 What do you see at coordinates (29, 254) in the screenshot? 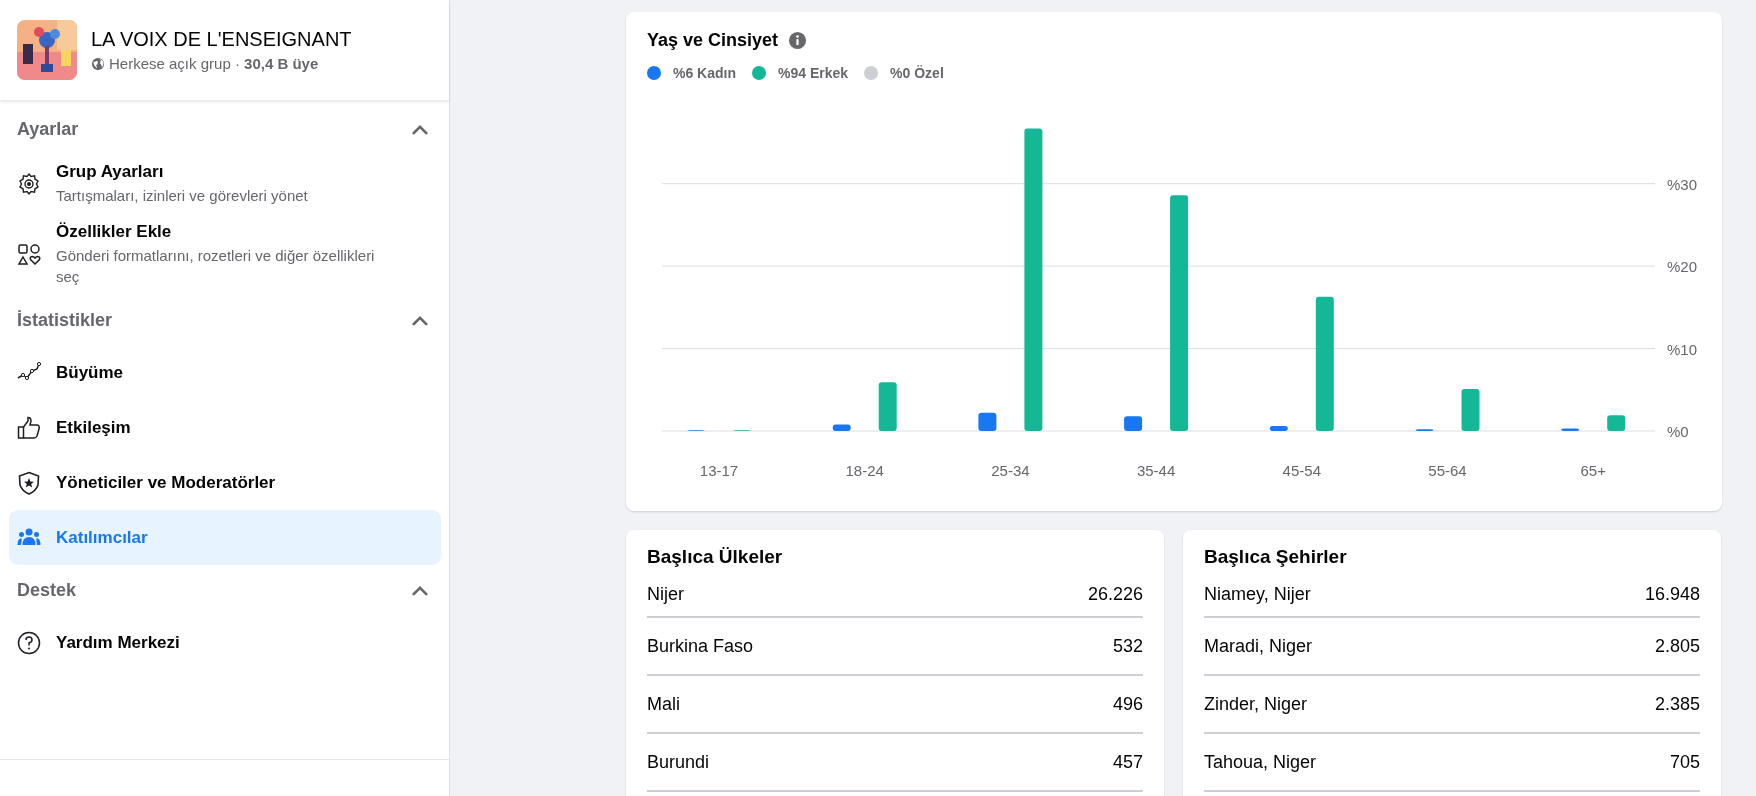
I see `shapes-icon` at bounding box center [29, 254].